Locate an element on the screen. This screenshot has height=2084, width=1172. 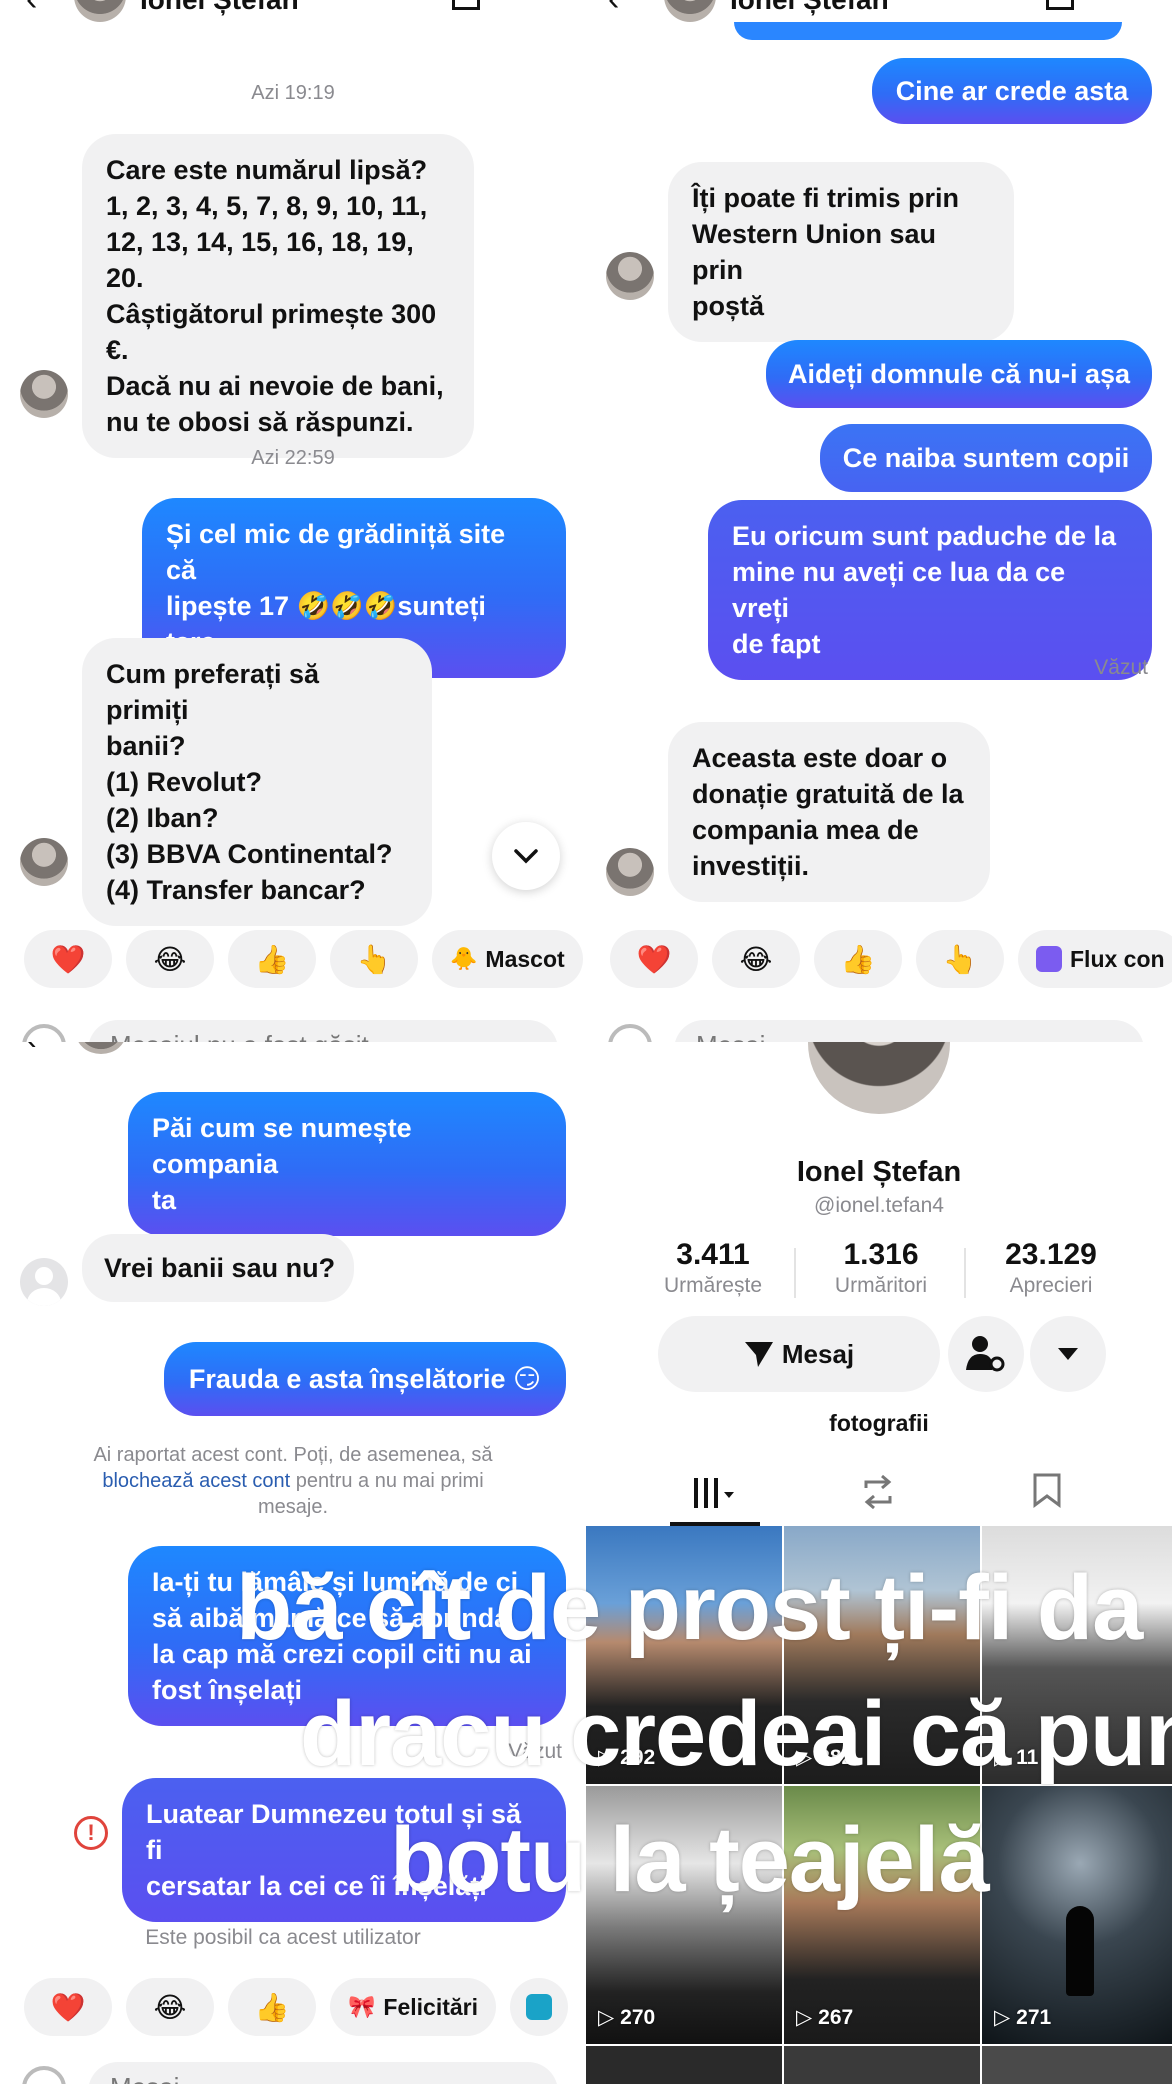
stat-likes-count: 23.129 is located at coordinates (1051, 1254).